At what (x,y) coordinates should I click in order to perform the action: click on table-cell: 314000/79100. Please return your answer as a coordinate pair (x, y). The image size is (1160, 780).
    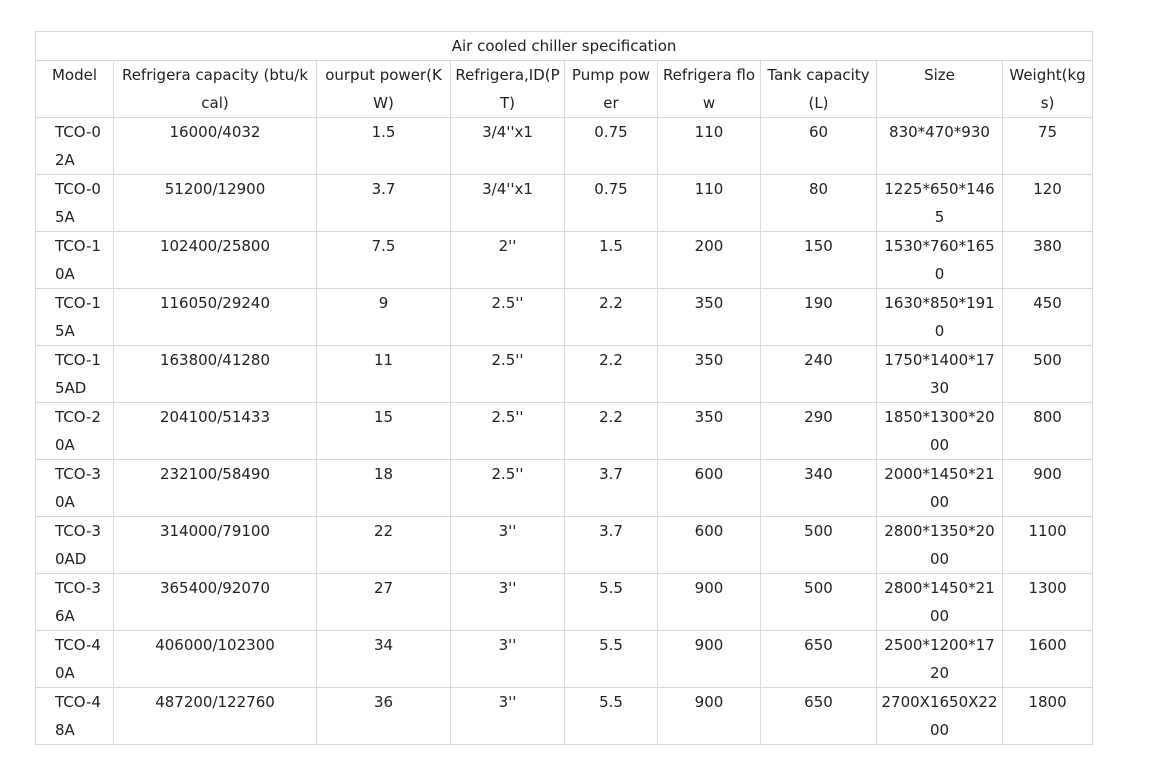
    Looking at the image, I should click on (215, 545).